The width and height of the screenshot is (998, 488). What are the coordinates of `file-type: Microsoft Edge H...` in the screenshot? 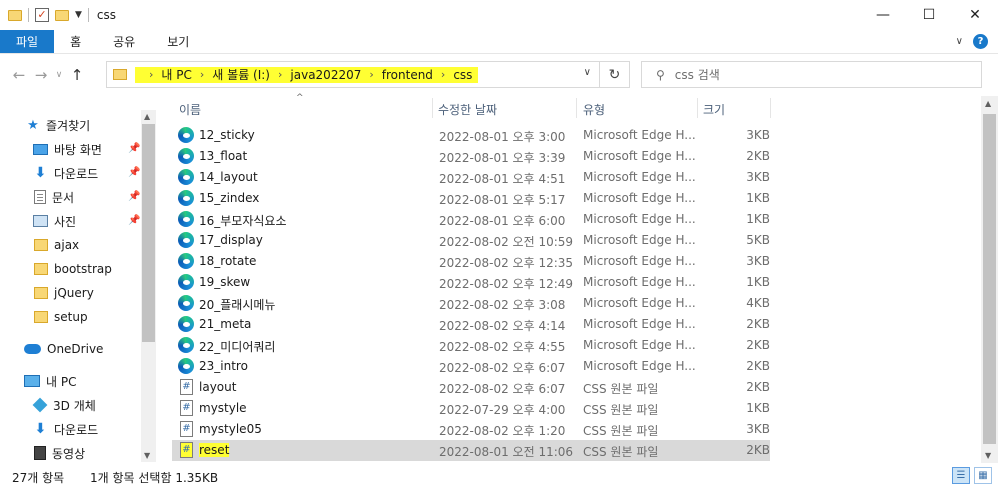 It's located at (639, 177).